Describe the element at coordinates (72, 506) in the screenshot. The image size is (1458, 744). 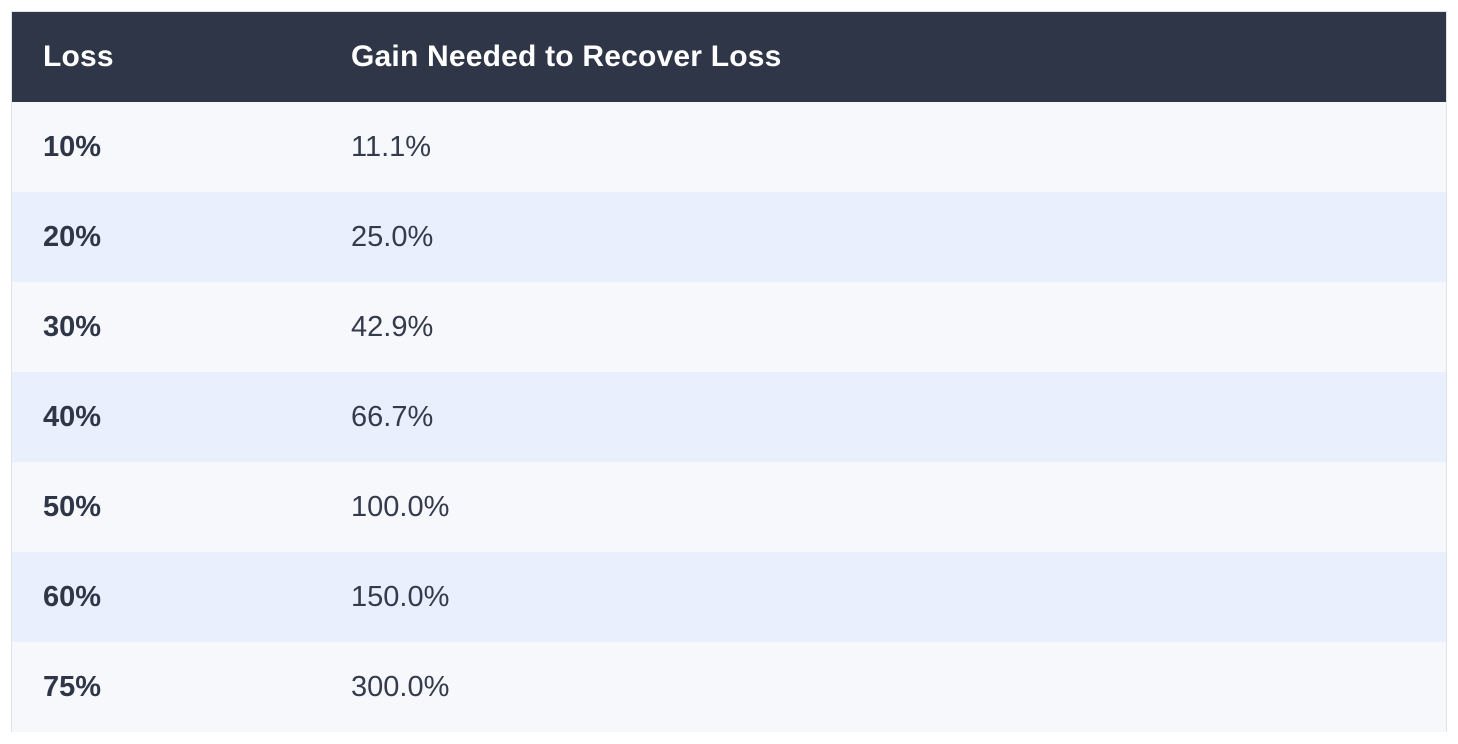
I see `loss-cell: 50%` at that location.